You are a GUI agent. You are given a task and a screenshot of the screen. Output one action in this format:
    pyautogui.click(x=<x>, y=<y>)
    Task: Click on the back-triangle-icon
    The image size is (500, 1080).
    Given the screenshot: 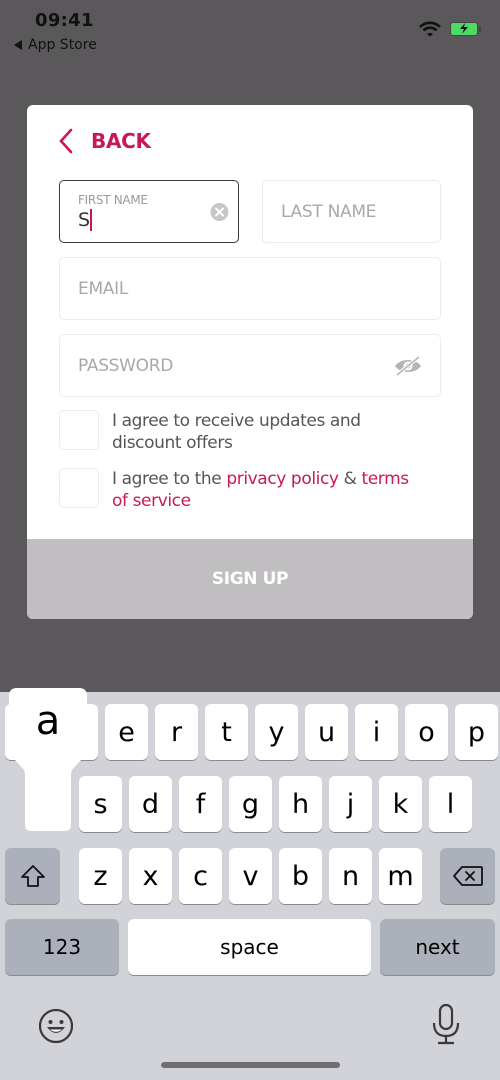 What is the action you would take?
    pyautogui.click(x=18, y=45)
    